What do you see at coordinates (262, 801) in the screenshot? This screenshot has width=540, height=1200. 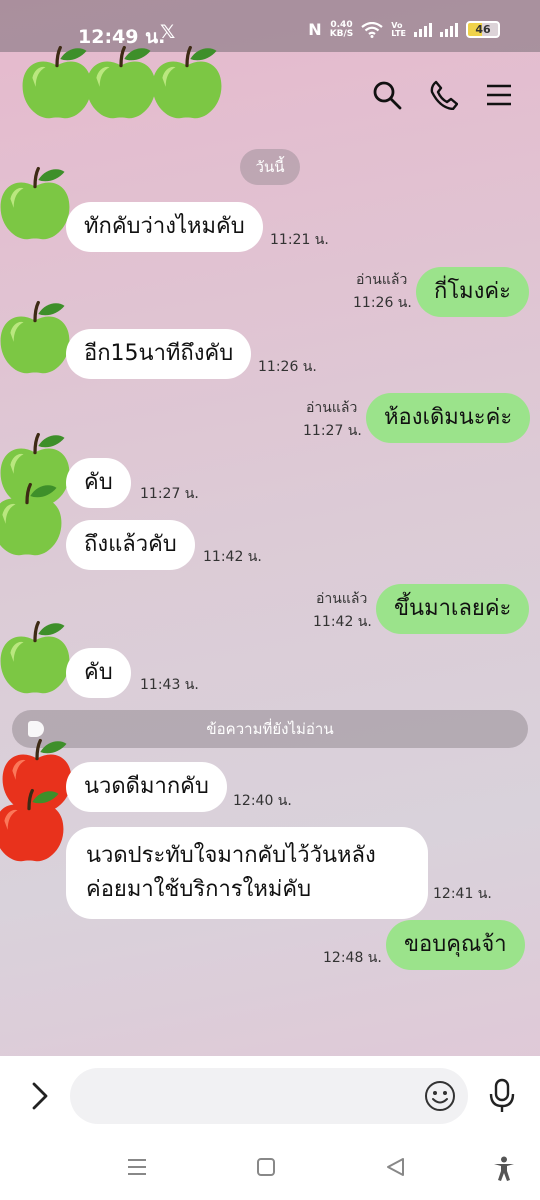 I see `message-time: 12:40 น.` at bounding box center [262, 801].